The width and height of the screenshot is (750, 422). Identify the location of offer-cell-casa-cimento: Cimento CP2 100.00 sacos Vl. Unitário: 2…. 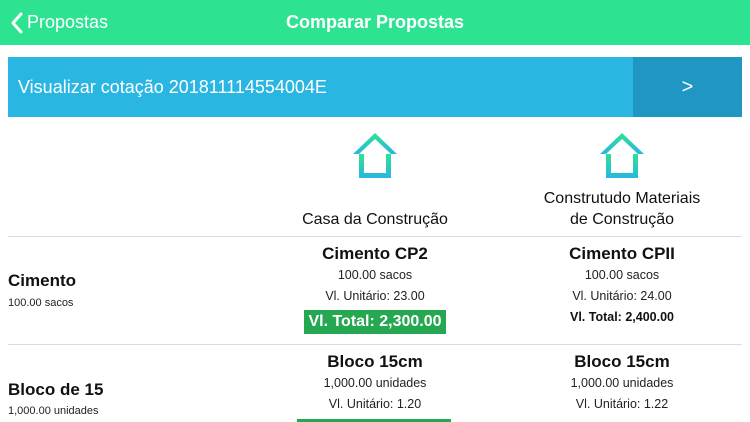
(375, 288).